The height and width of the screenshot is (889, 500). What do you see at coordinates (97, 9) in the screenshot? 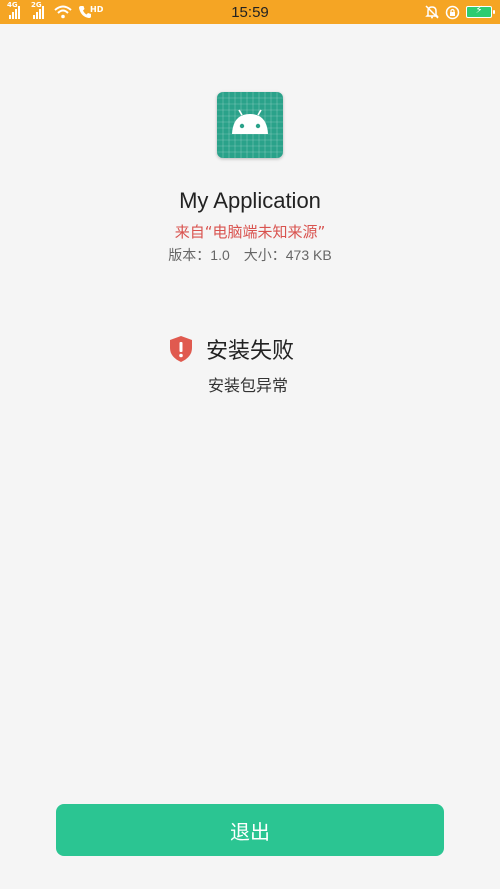
I see `hd-label: HD` at bounding box center [97, 9].